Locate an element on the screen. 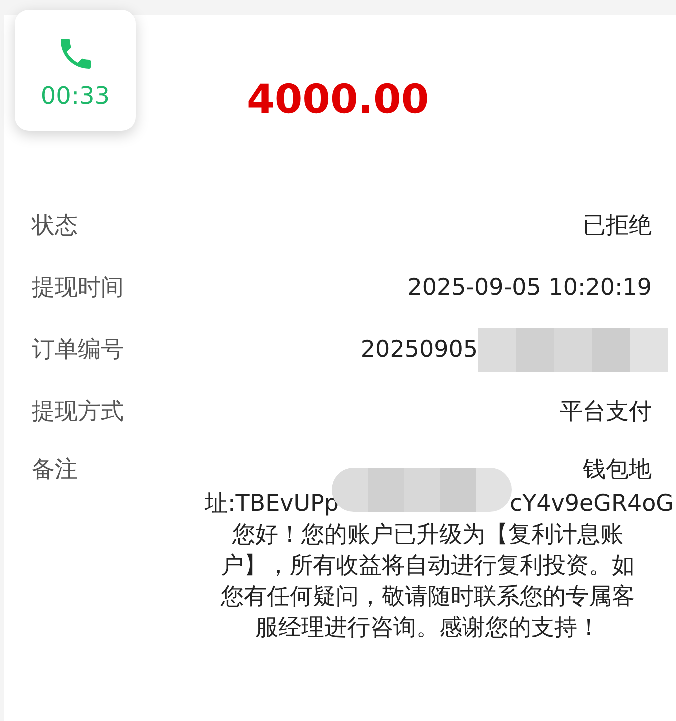 Image resolution: width=676 pixels, height=721 pixels. field-value: 钱包地 is located at coordinates (617, 470).